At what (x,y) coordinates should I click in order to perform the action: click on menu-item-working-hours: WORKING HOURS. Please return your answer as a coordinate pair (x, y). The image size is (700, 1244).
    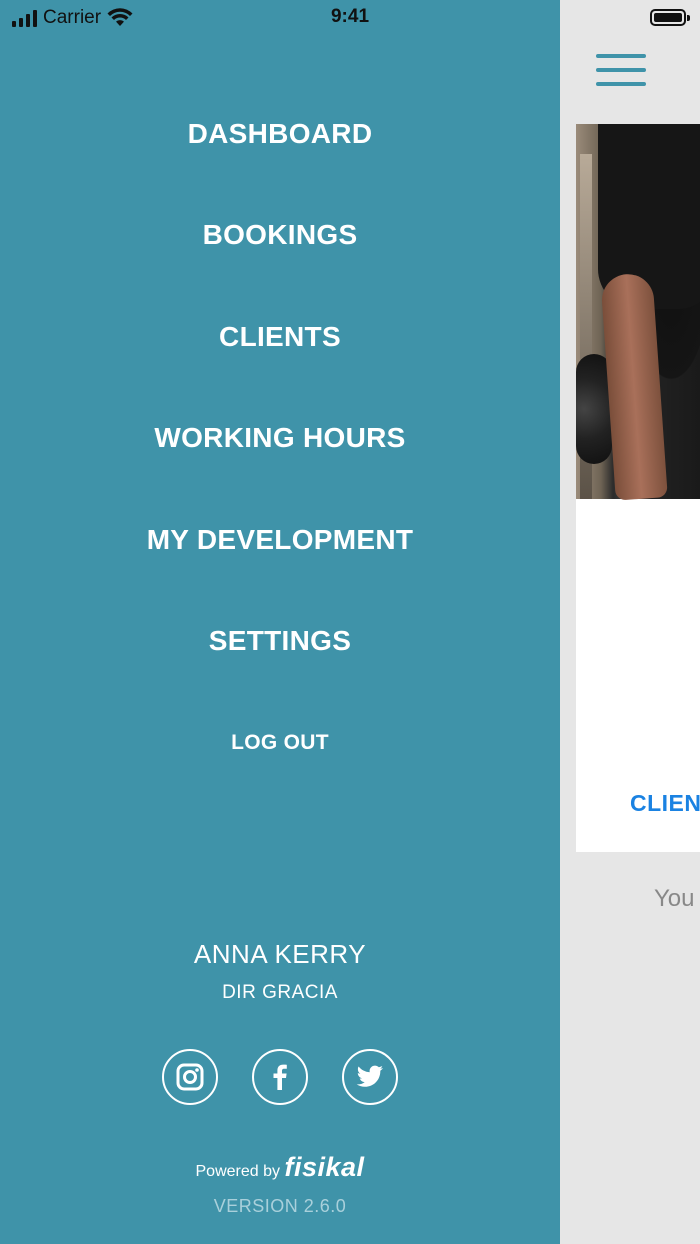
    Looking at the image, I should click on (280, 438).